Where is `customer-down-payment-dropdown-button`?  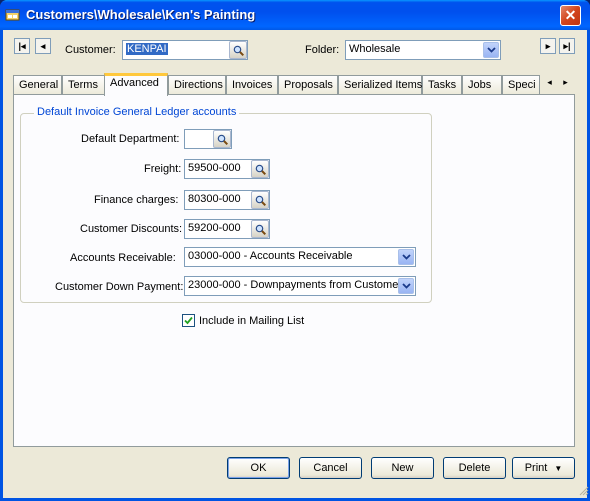 customer-down-payment-dropdown-button is located at coordinates (406, 286).